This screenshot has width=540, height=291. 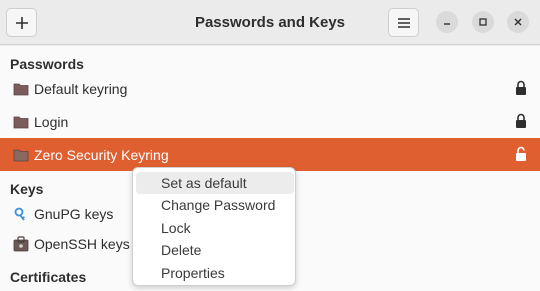 I want to click on menu-item-delete: Delete, so click(x=215, y=250).